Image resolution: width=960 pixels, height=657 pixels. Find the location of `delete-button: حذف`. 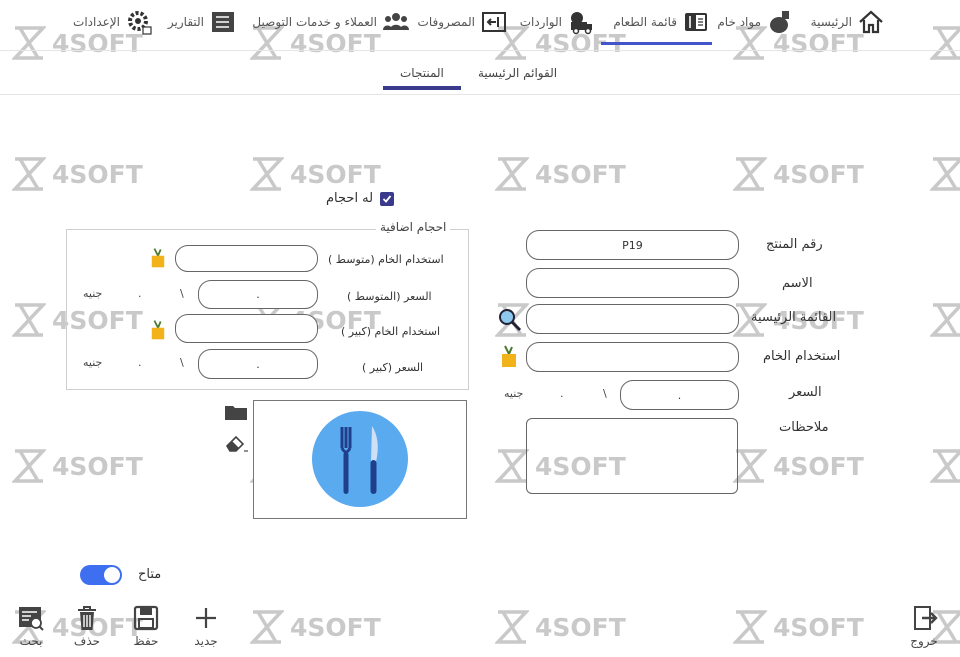

delete-button: حذف is located at coordinates (87, 626).